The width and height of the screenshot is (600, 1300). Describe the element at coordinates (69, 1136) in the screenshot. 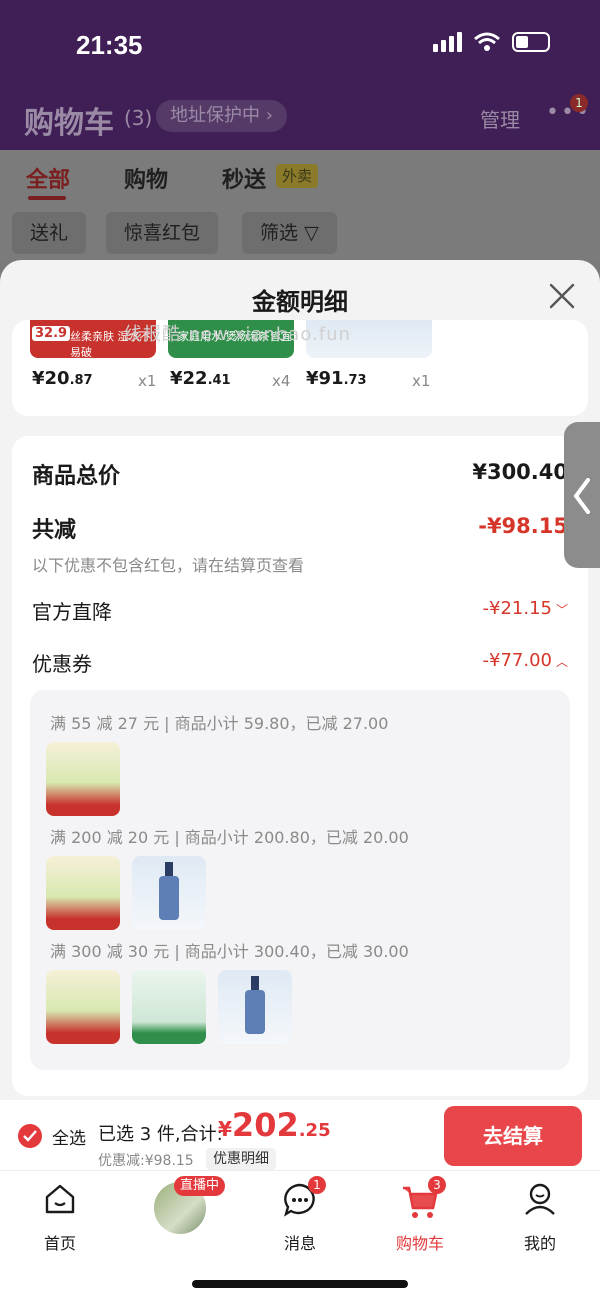

I see `select-all-label: 全选` at that location.